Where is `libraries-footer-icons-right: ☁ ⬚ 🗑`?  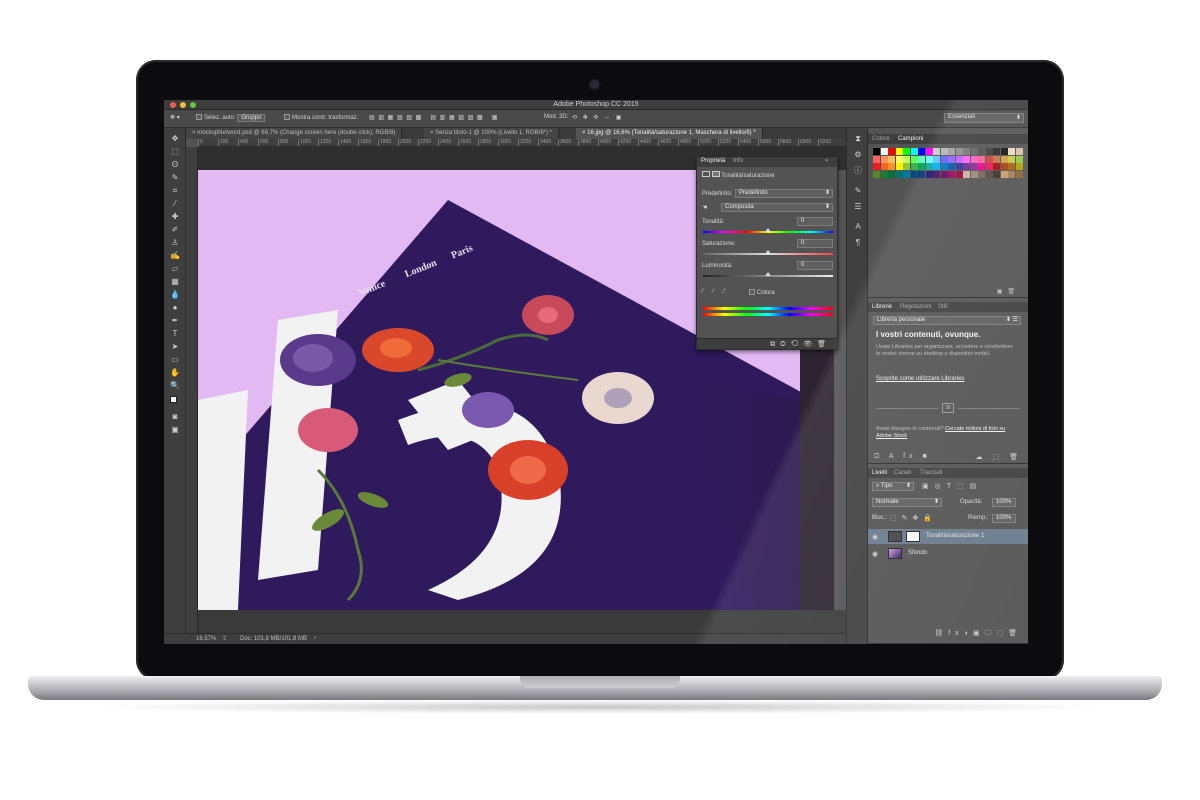
libraries-footer-icons-right: ☁ ⬚ 🗑 is located at coordinates (999, 457).